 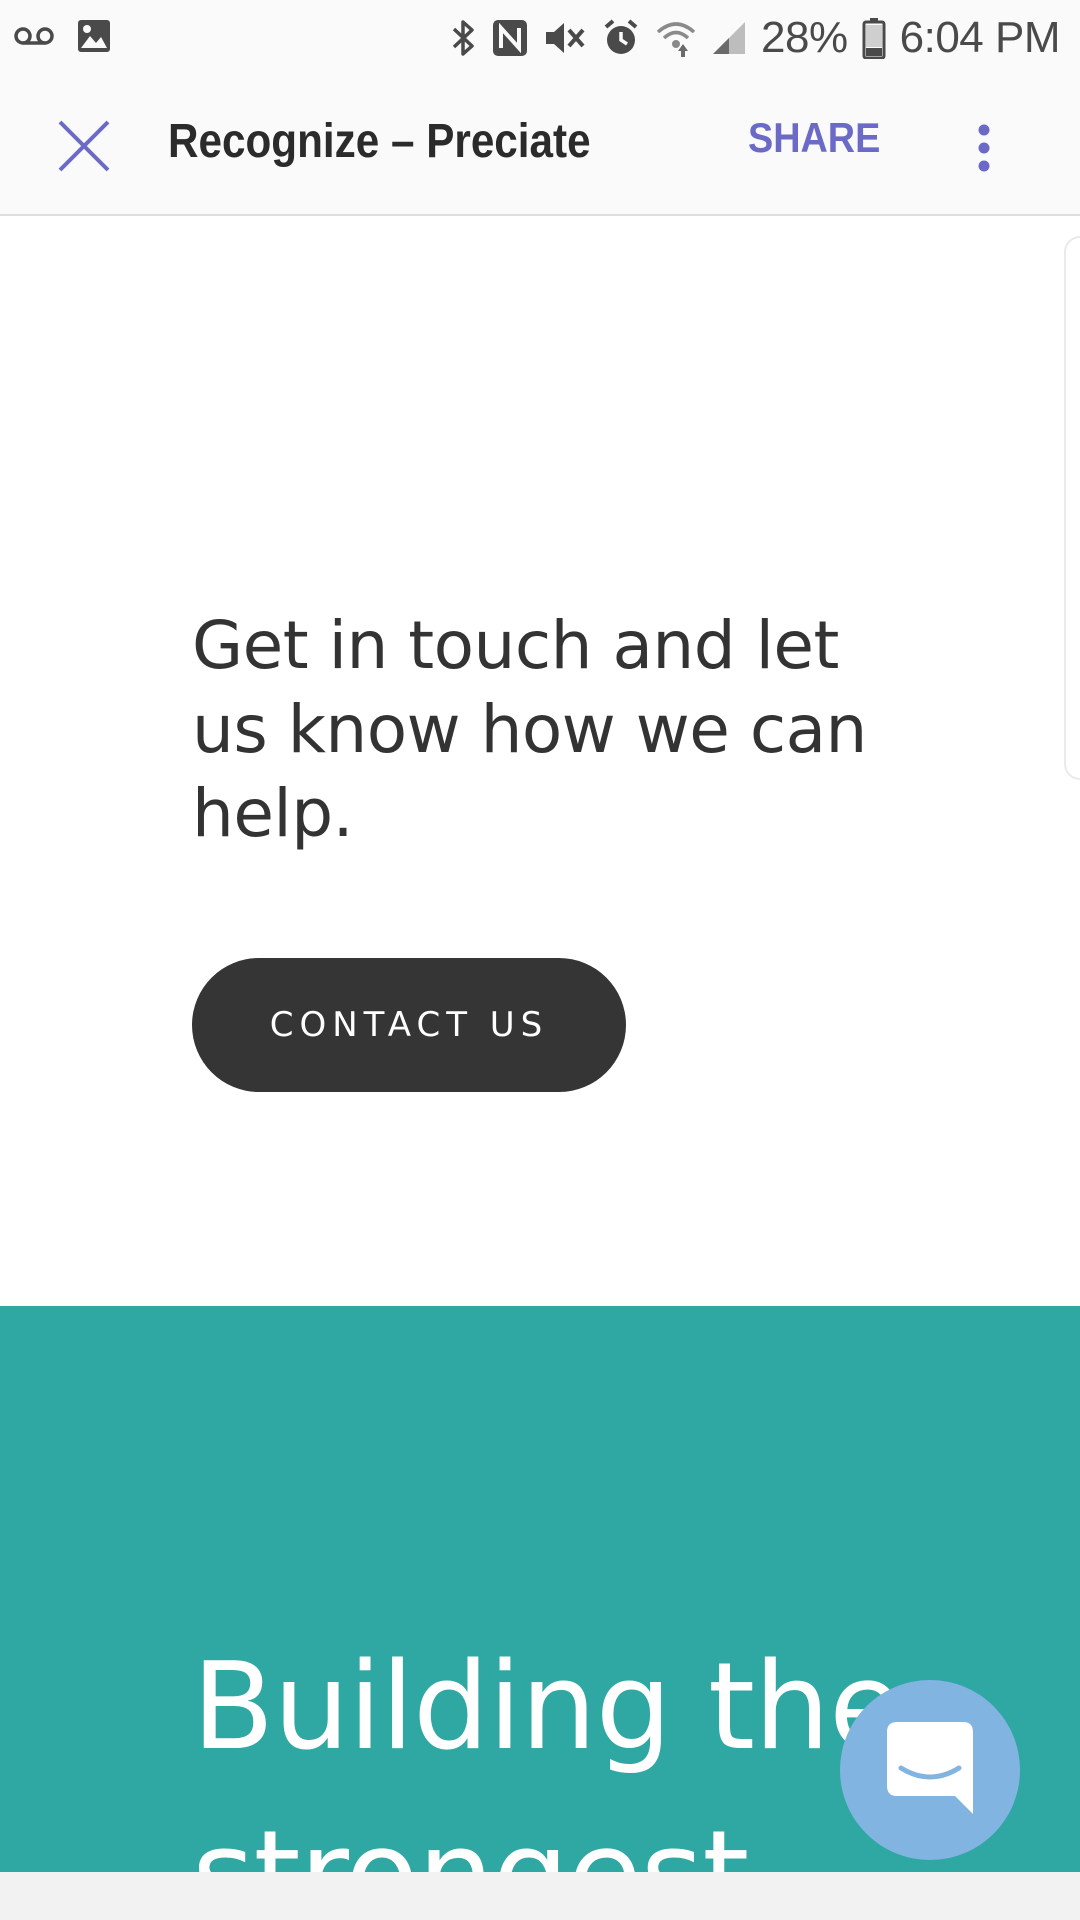 I want to click on share-button: SHARE, so click(x=814, y=138).